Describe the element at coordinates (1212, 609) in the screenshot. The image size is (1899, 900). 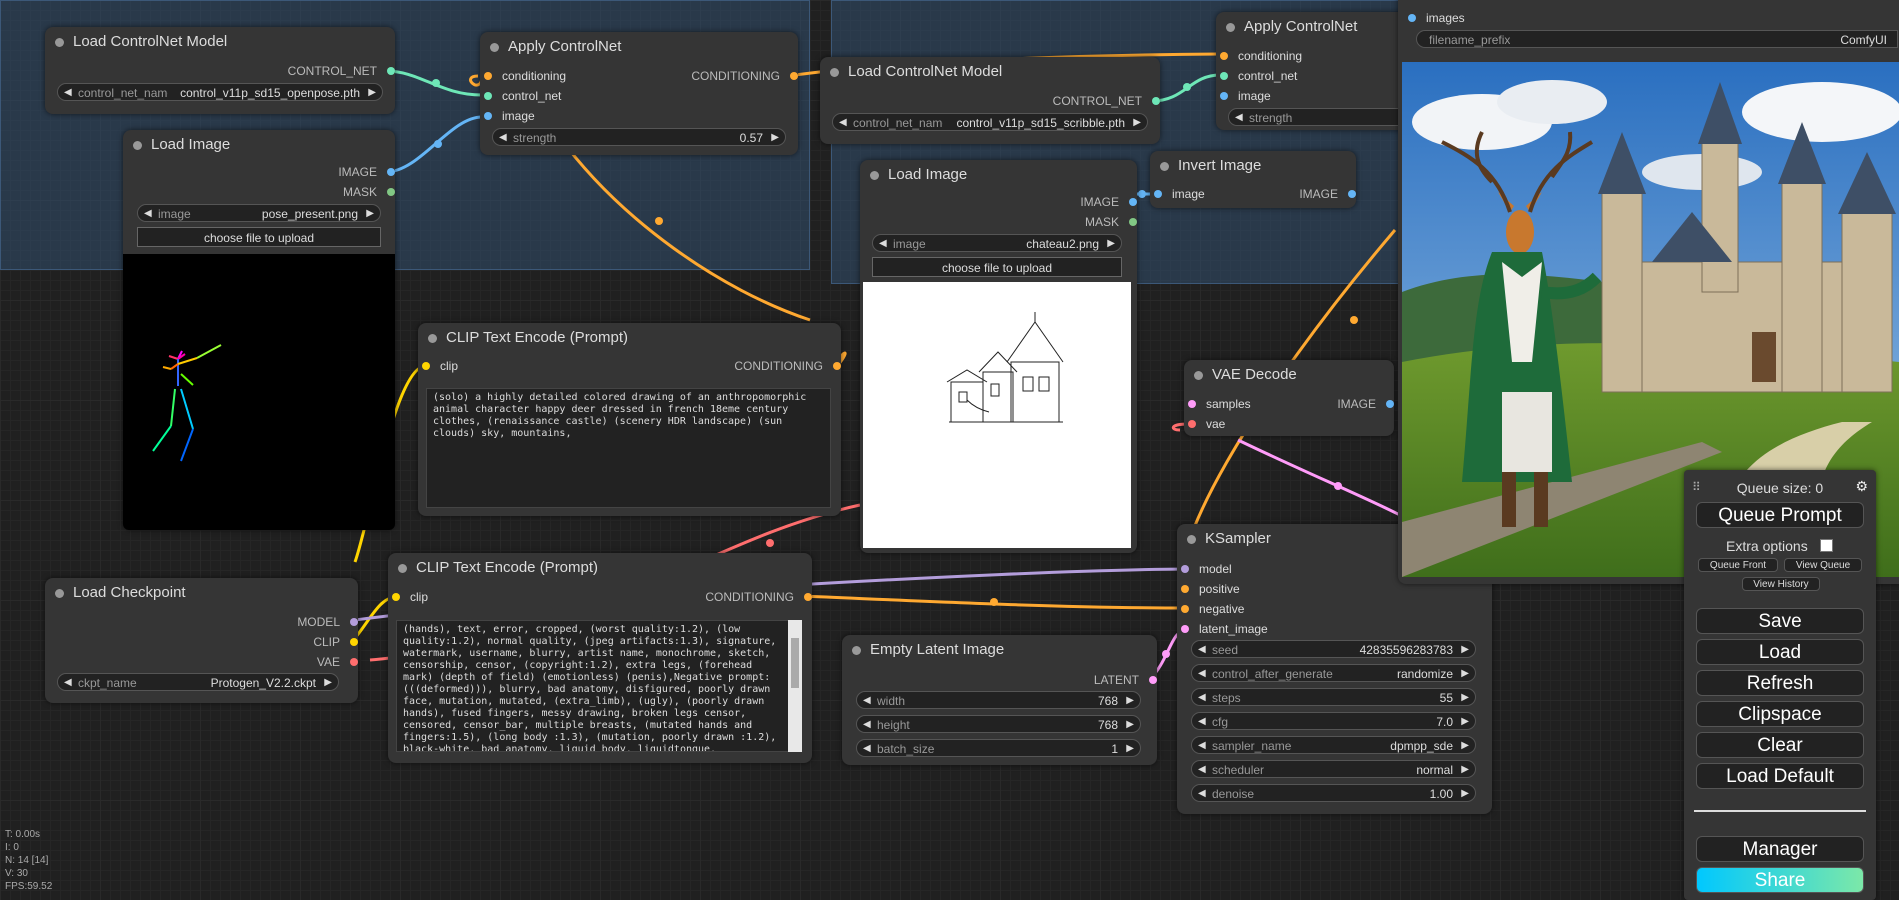
I see `input-negative: negative` at that location.